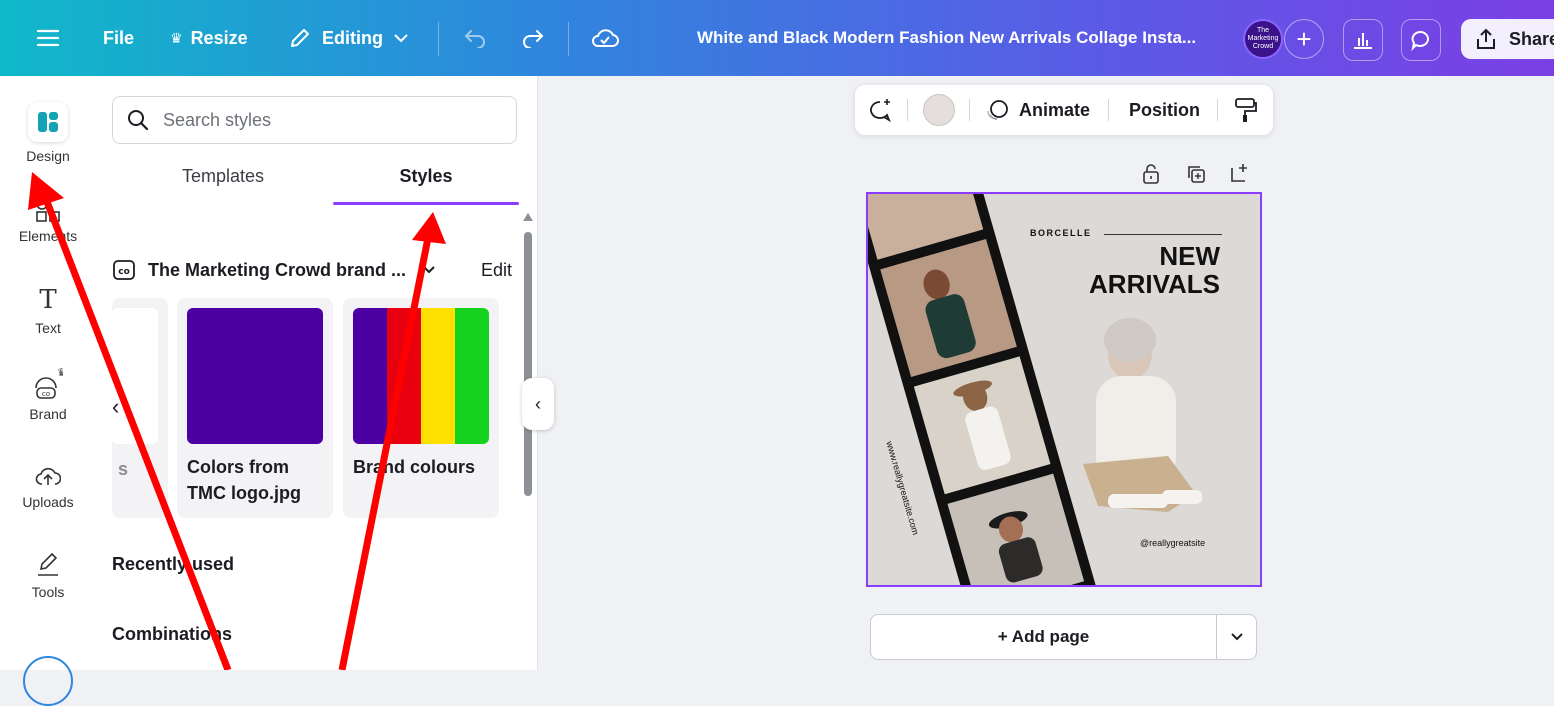 The height and width of the screenshot is (706, 1554). I want to click on style-card-brand-colours: Brand colours, so click(421, 408).